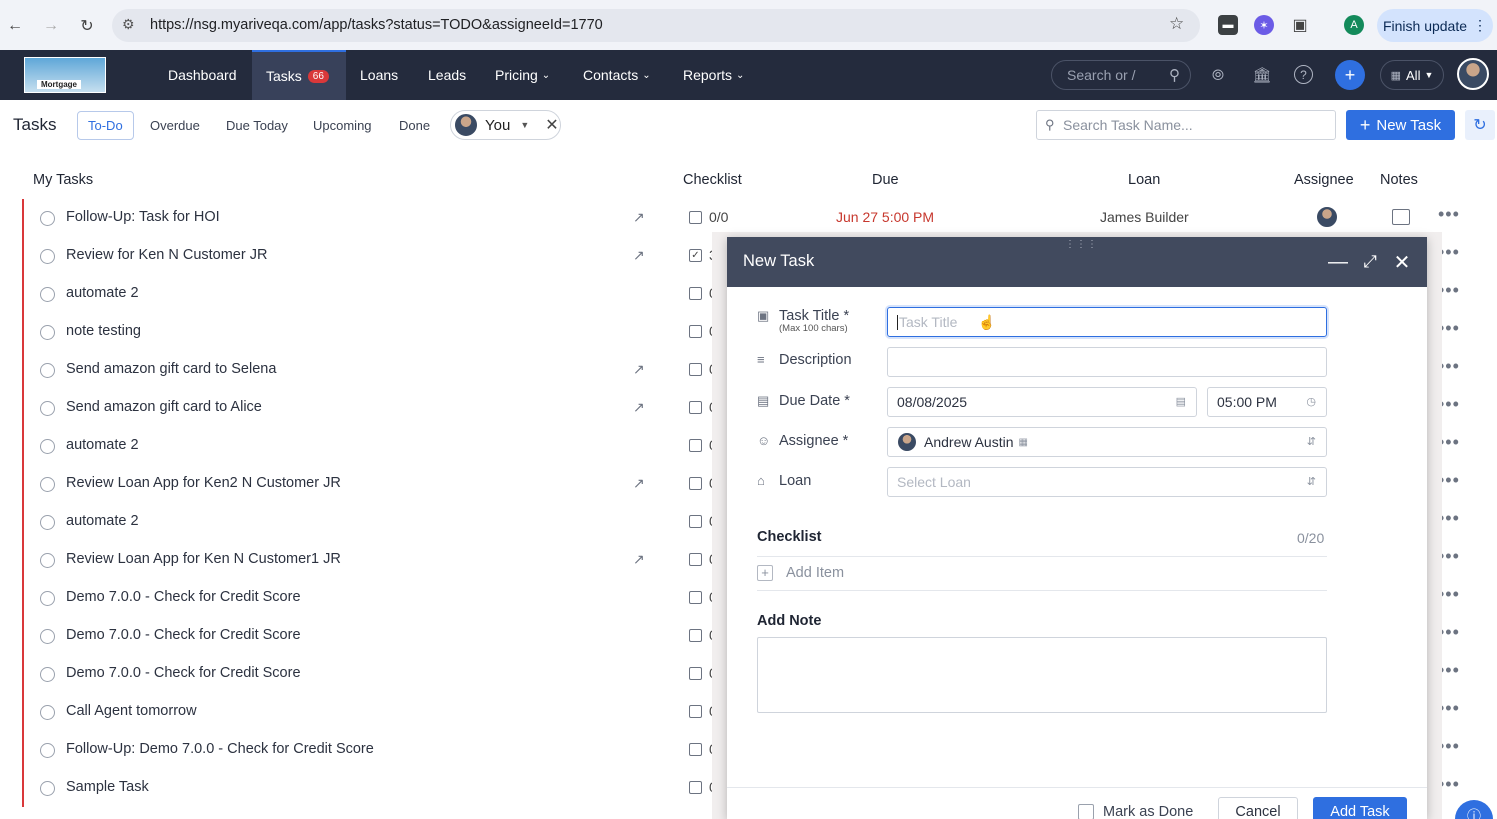  What do you see at coordinates (1081, 244) in the screenshot?
I see `drag-handle-icon: ⋮⋮⋮` at bounding box center [1081, 244].